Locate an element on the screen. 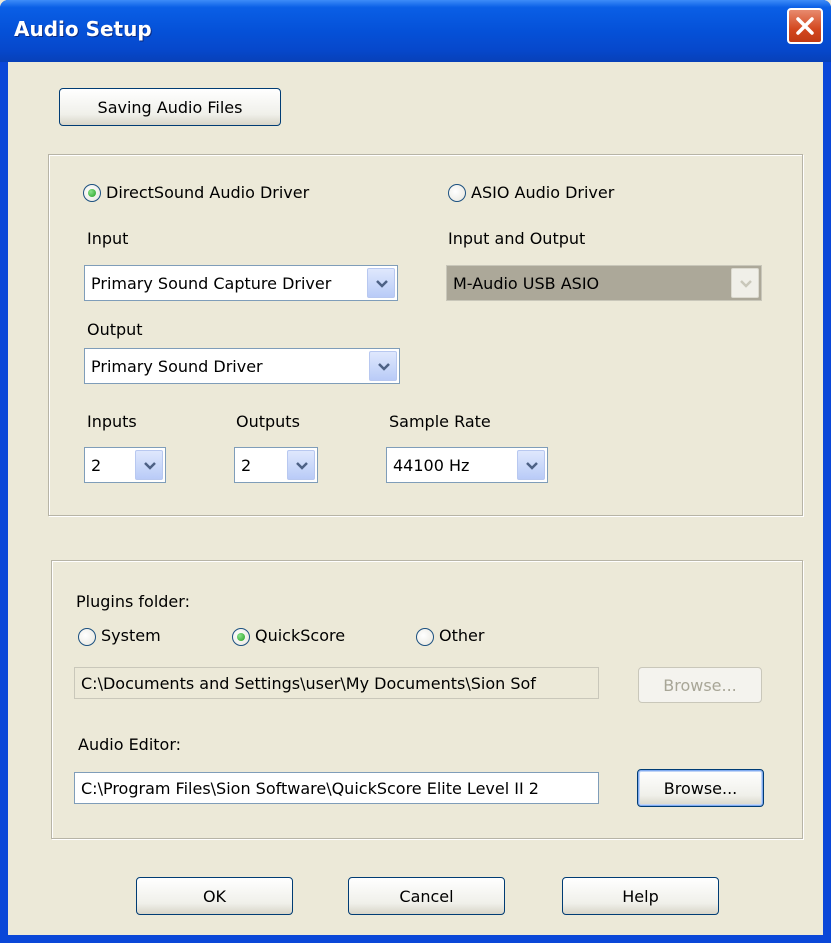 Image resolution: width=831 pixels, height=943 pixels. plugins-path-field is located at coordinates (336, 683).